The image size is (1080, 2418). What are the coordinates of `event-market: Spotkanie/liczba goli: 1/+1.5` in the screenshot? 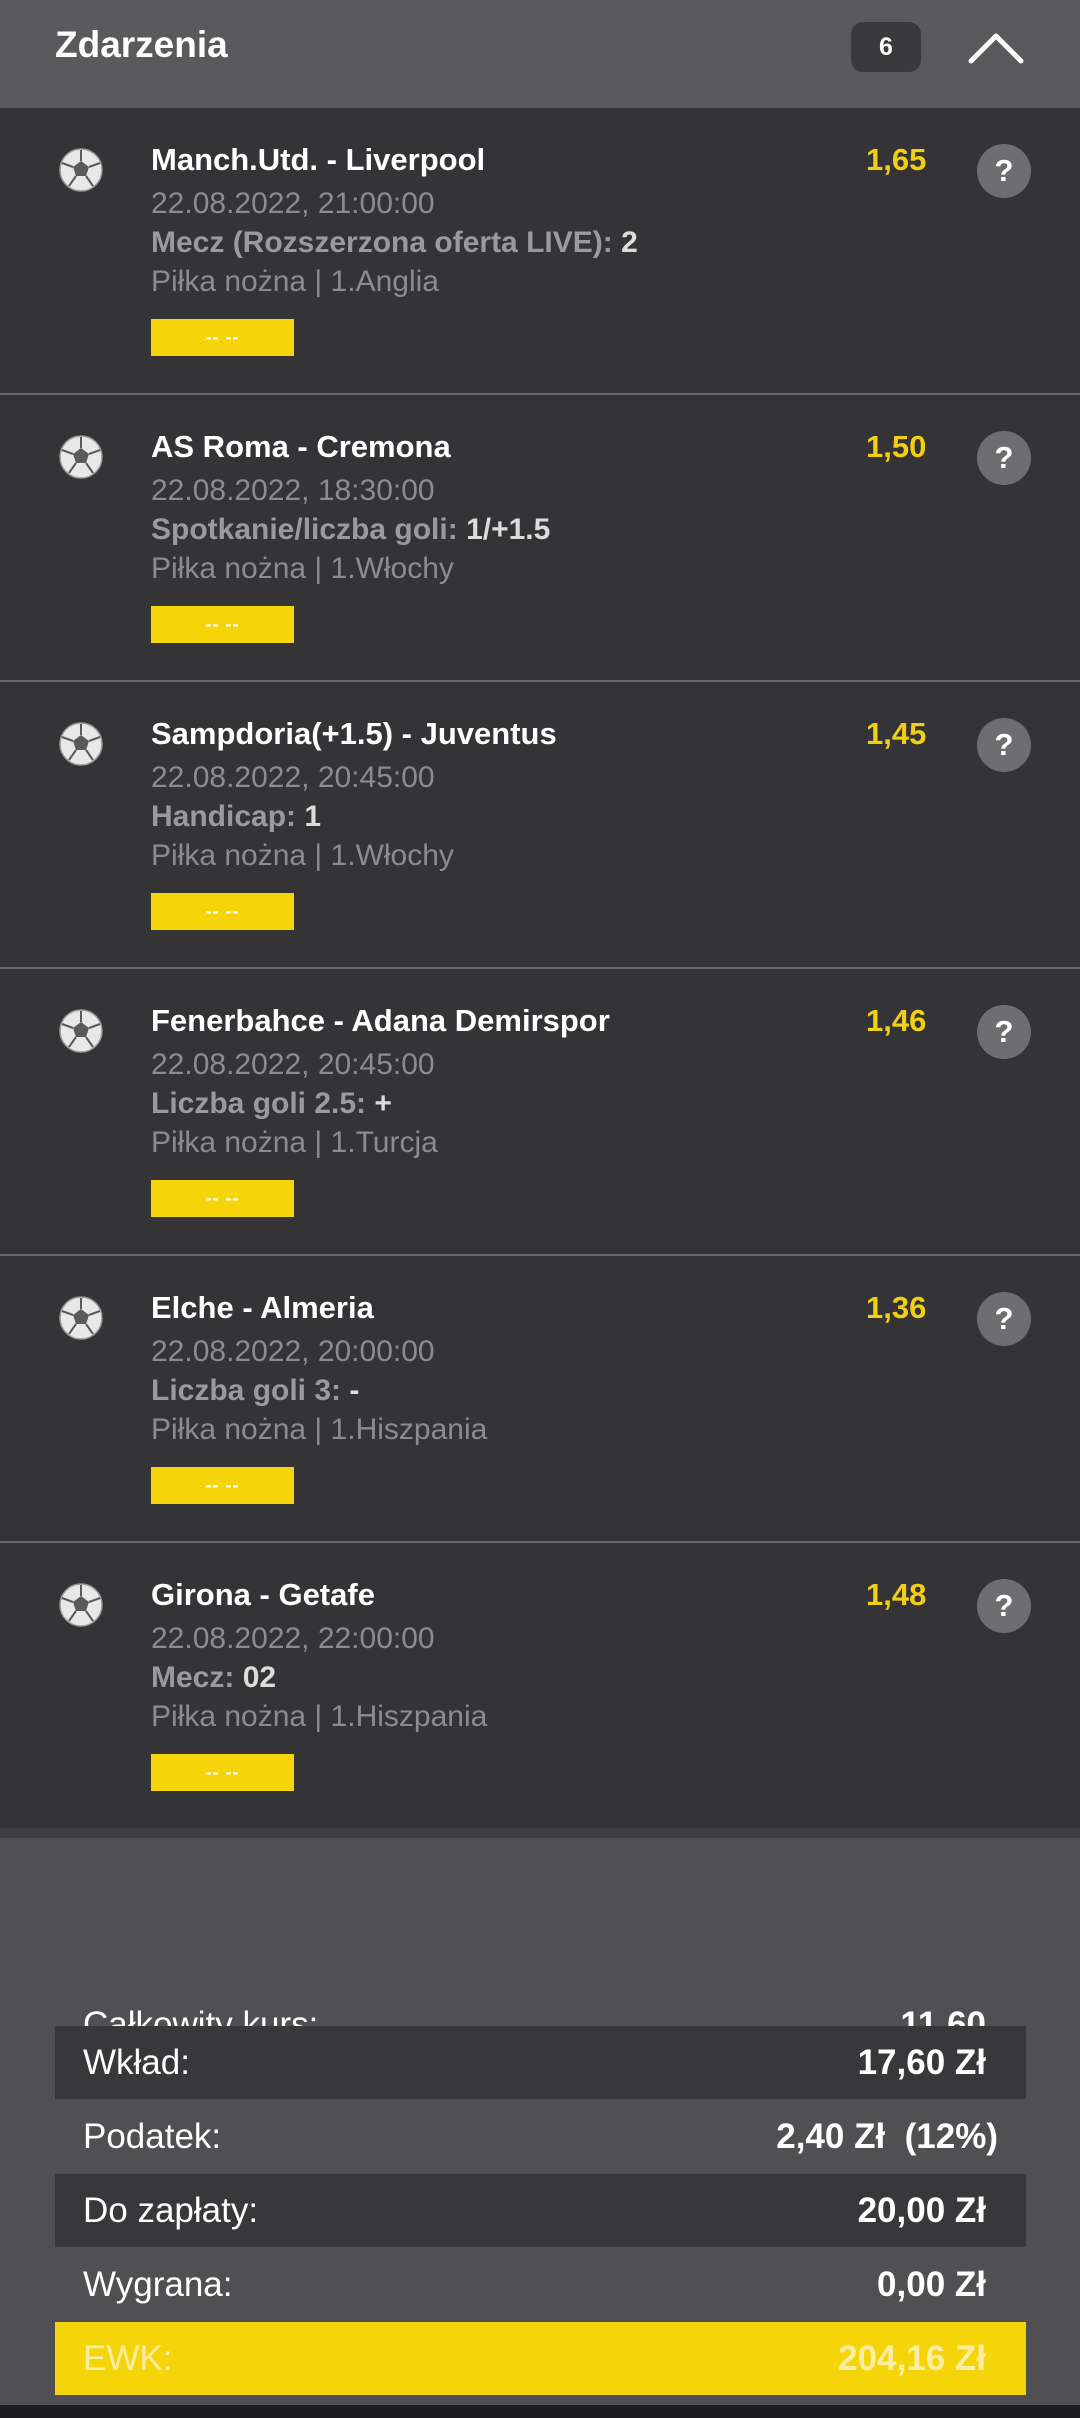 It's located at (350, 530).